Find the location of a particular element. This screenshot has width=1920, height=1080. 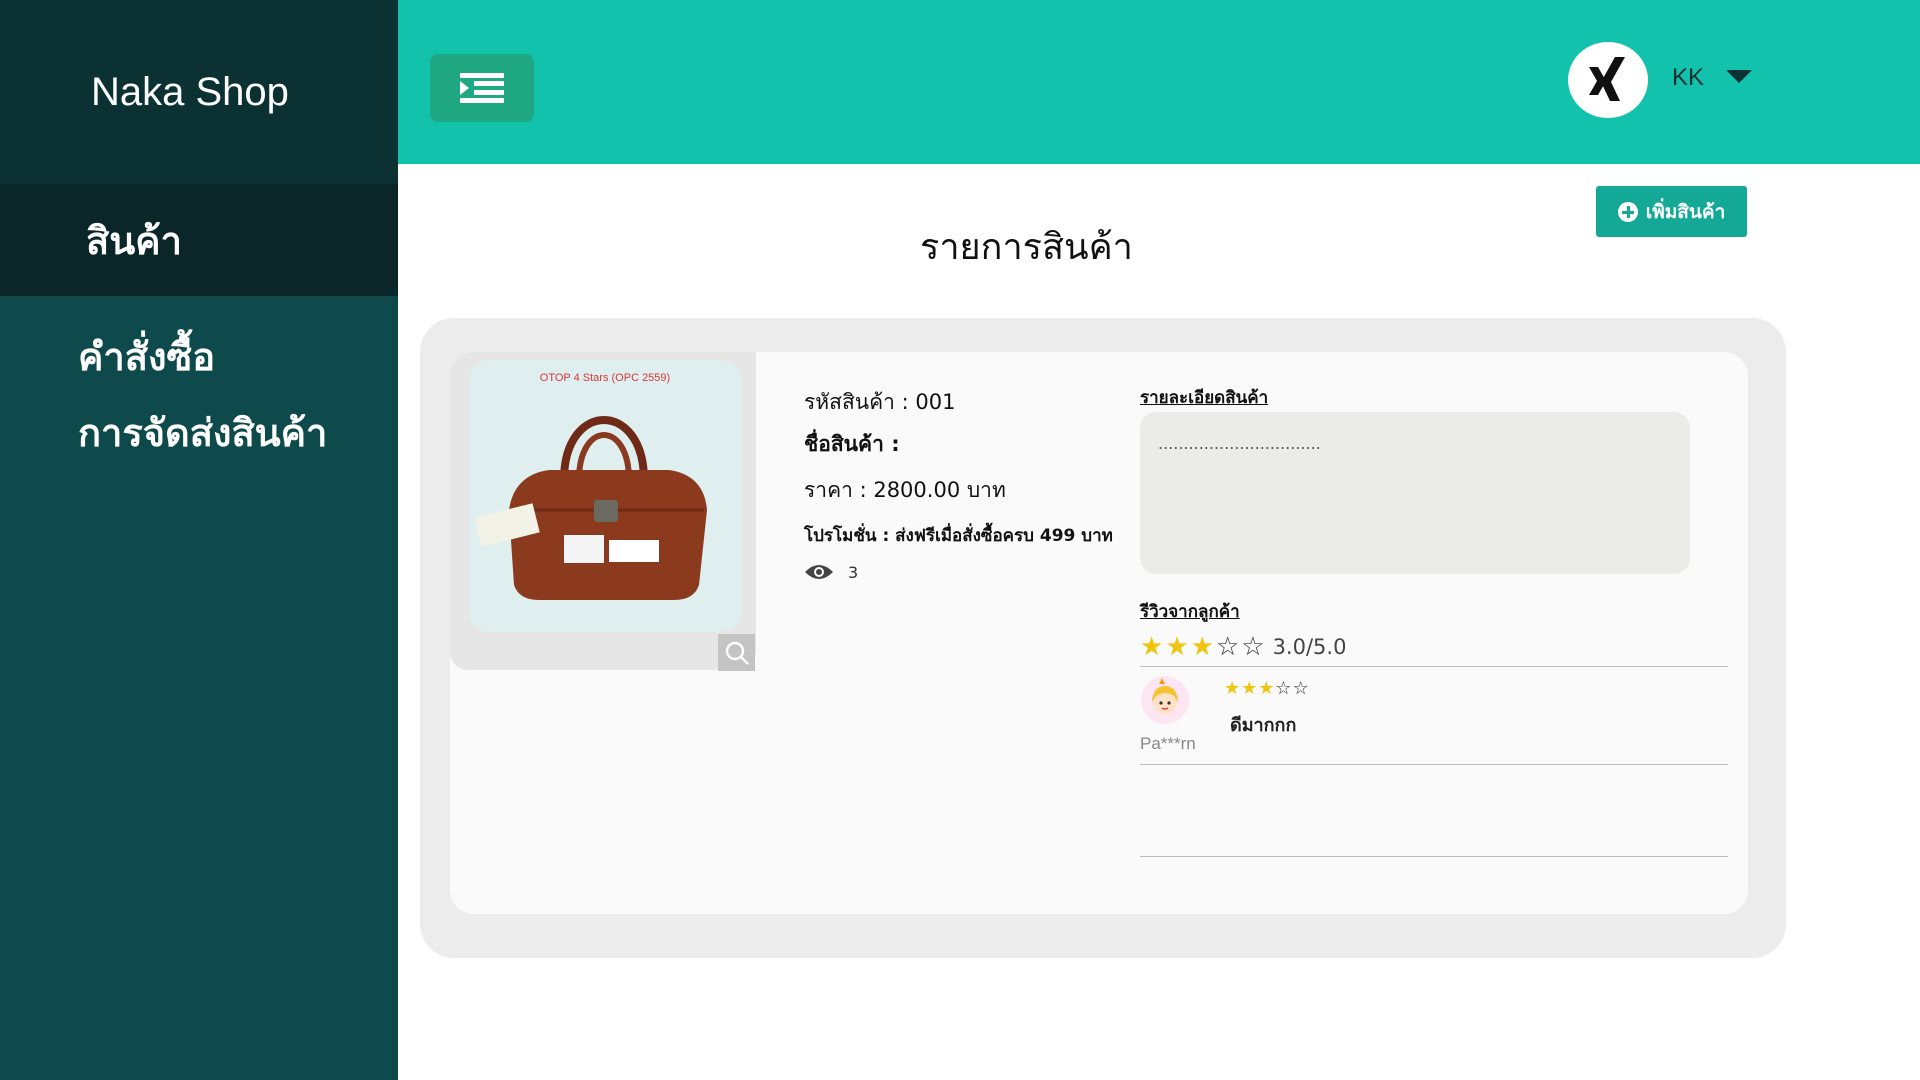

sidebar-item-products: สินค้า is located at coordinates (199, 240).